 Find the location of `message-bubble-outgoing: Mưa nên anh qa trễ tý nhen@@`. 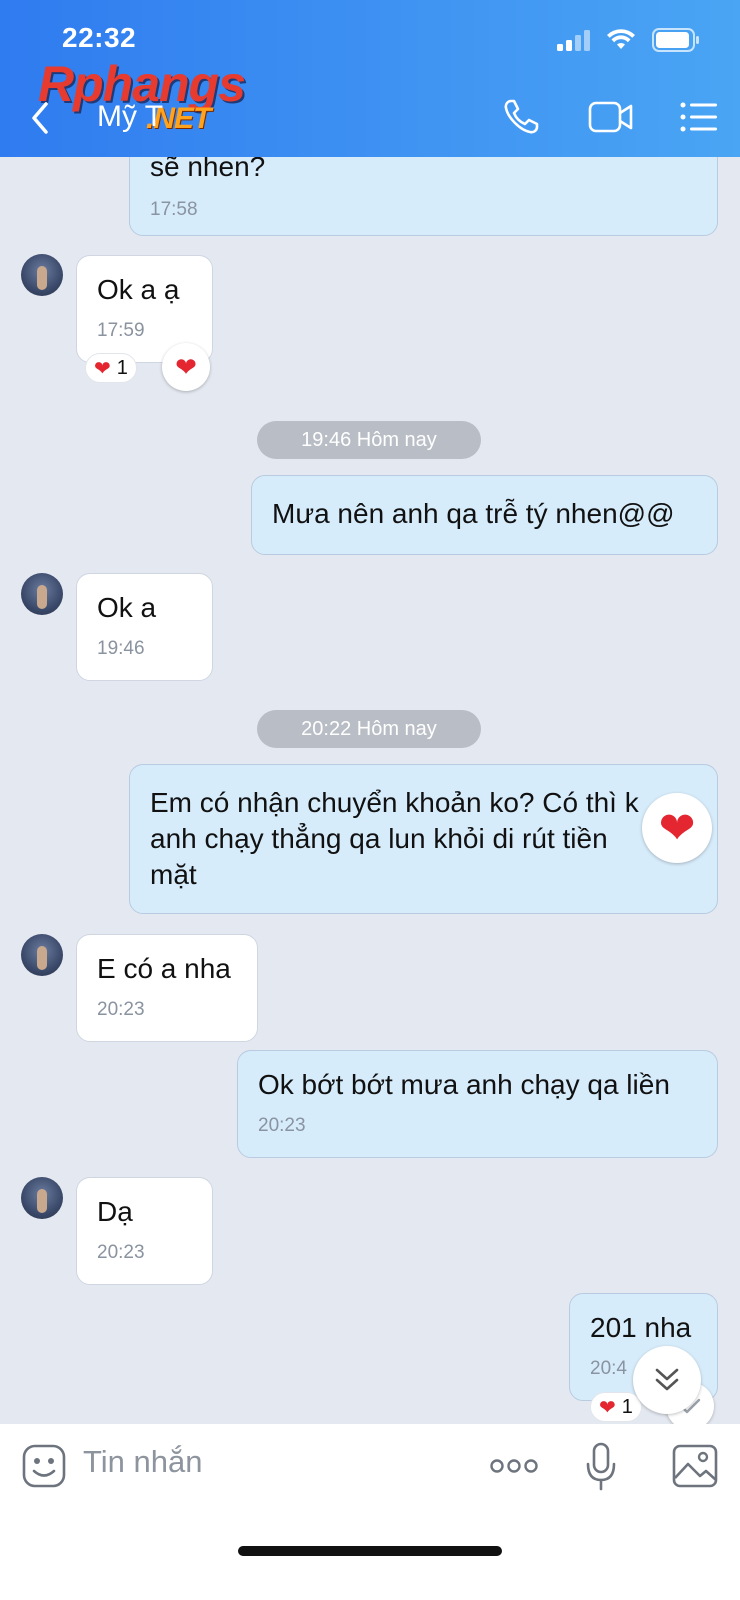

message-bubble-outgoing: Mưa nên anh qa trễ tý nhen@@ is located at coordinates (484, 515).